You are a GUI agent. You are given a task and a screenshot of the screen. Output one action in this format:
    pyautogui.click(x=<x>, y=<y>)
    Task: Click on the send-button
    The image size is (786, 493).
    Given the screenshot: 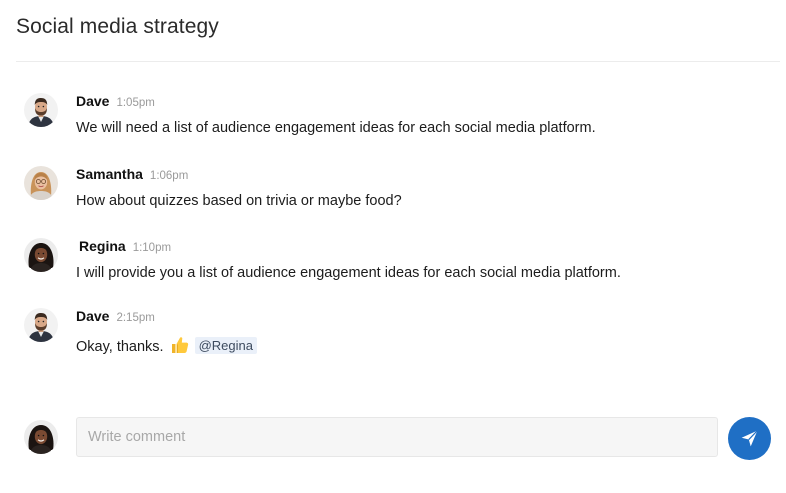 What is the action you would take?
    pyautogui.click(x=749, y=438)
    